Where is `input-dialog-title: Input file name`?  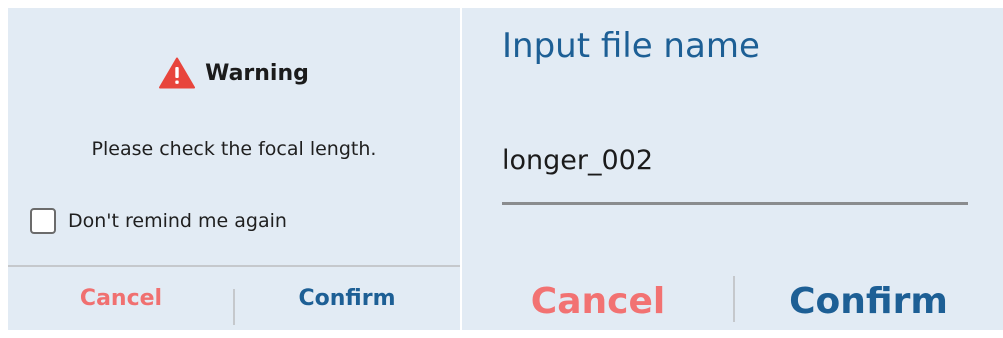
input-dialog-title: Input file name is located at coordinates (631, 46).